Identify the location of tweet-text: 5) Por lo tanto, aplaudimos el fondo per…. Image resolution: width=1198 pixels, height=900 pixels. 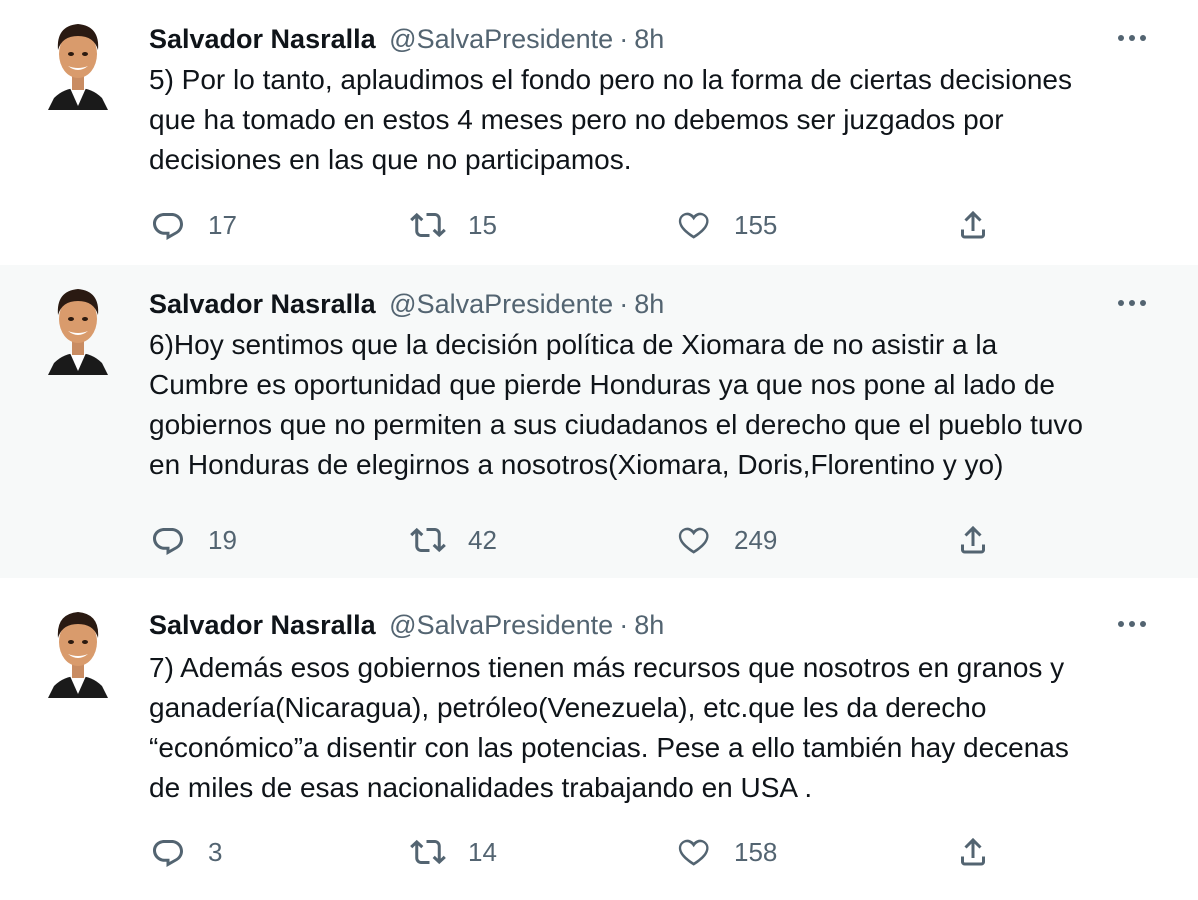
(610, 119).